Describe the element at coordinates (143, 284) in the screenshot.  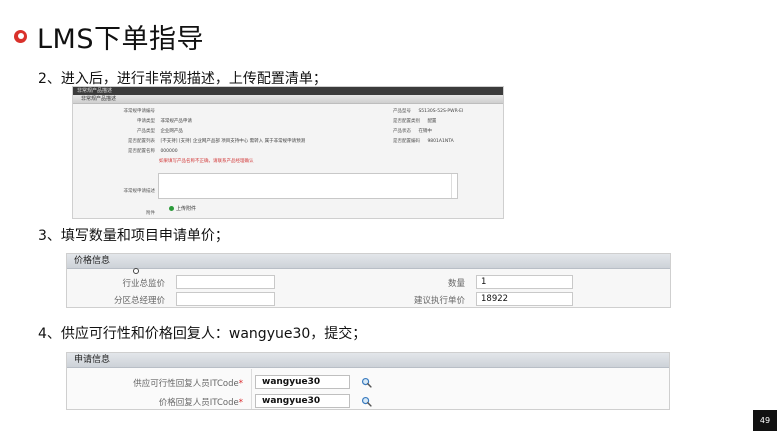
I see `industry-price-label: 行业总监价` at that location.